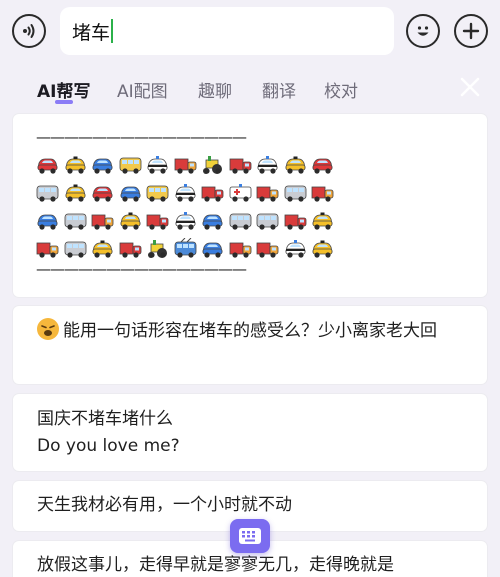 The width and height of the screenshot is (500, 577). I want to click on tab-proofread: 校对, so click(341, 89).